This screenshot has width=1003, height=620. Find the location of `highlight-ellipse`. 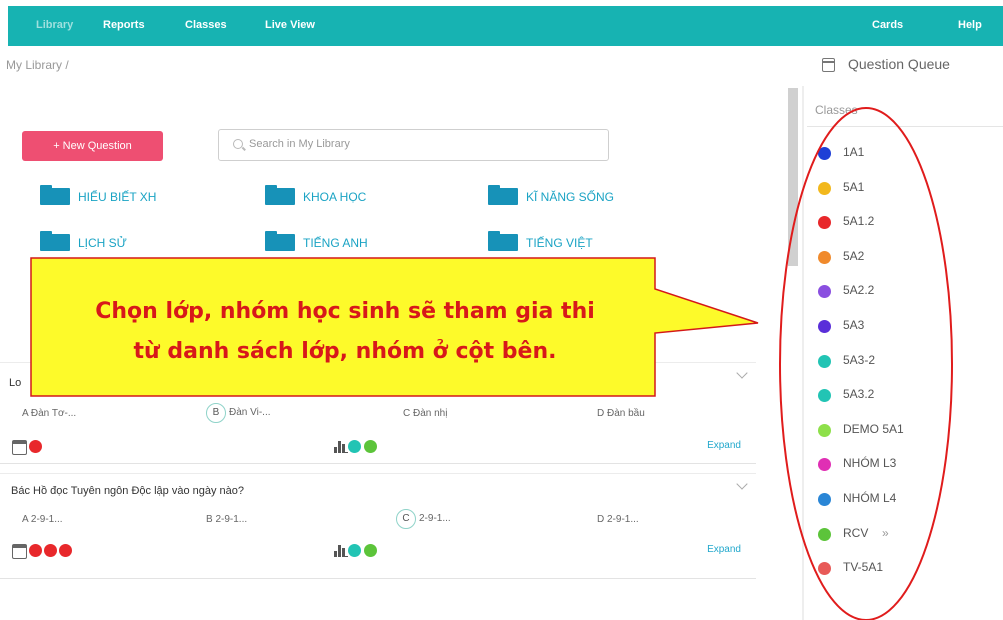

highlight-ellipse is located at coordinates (866, 363).